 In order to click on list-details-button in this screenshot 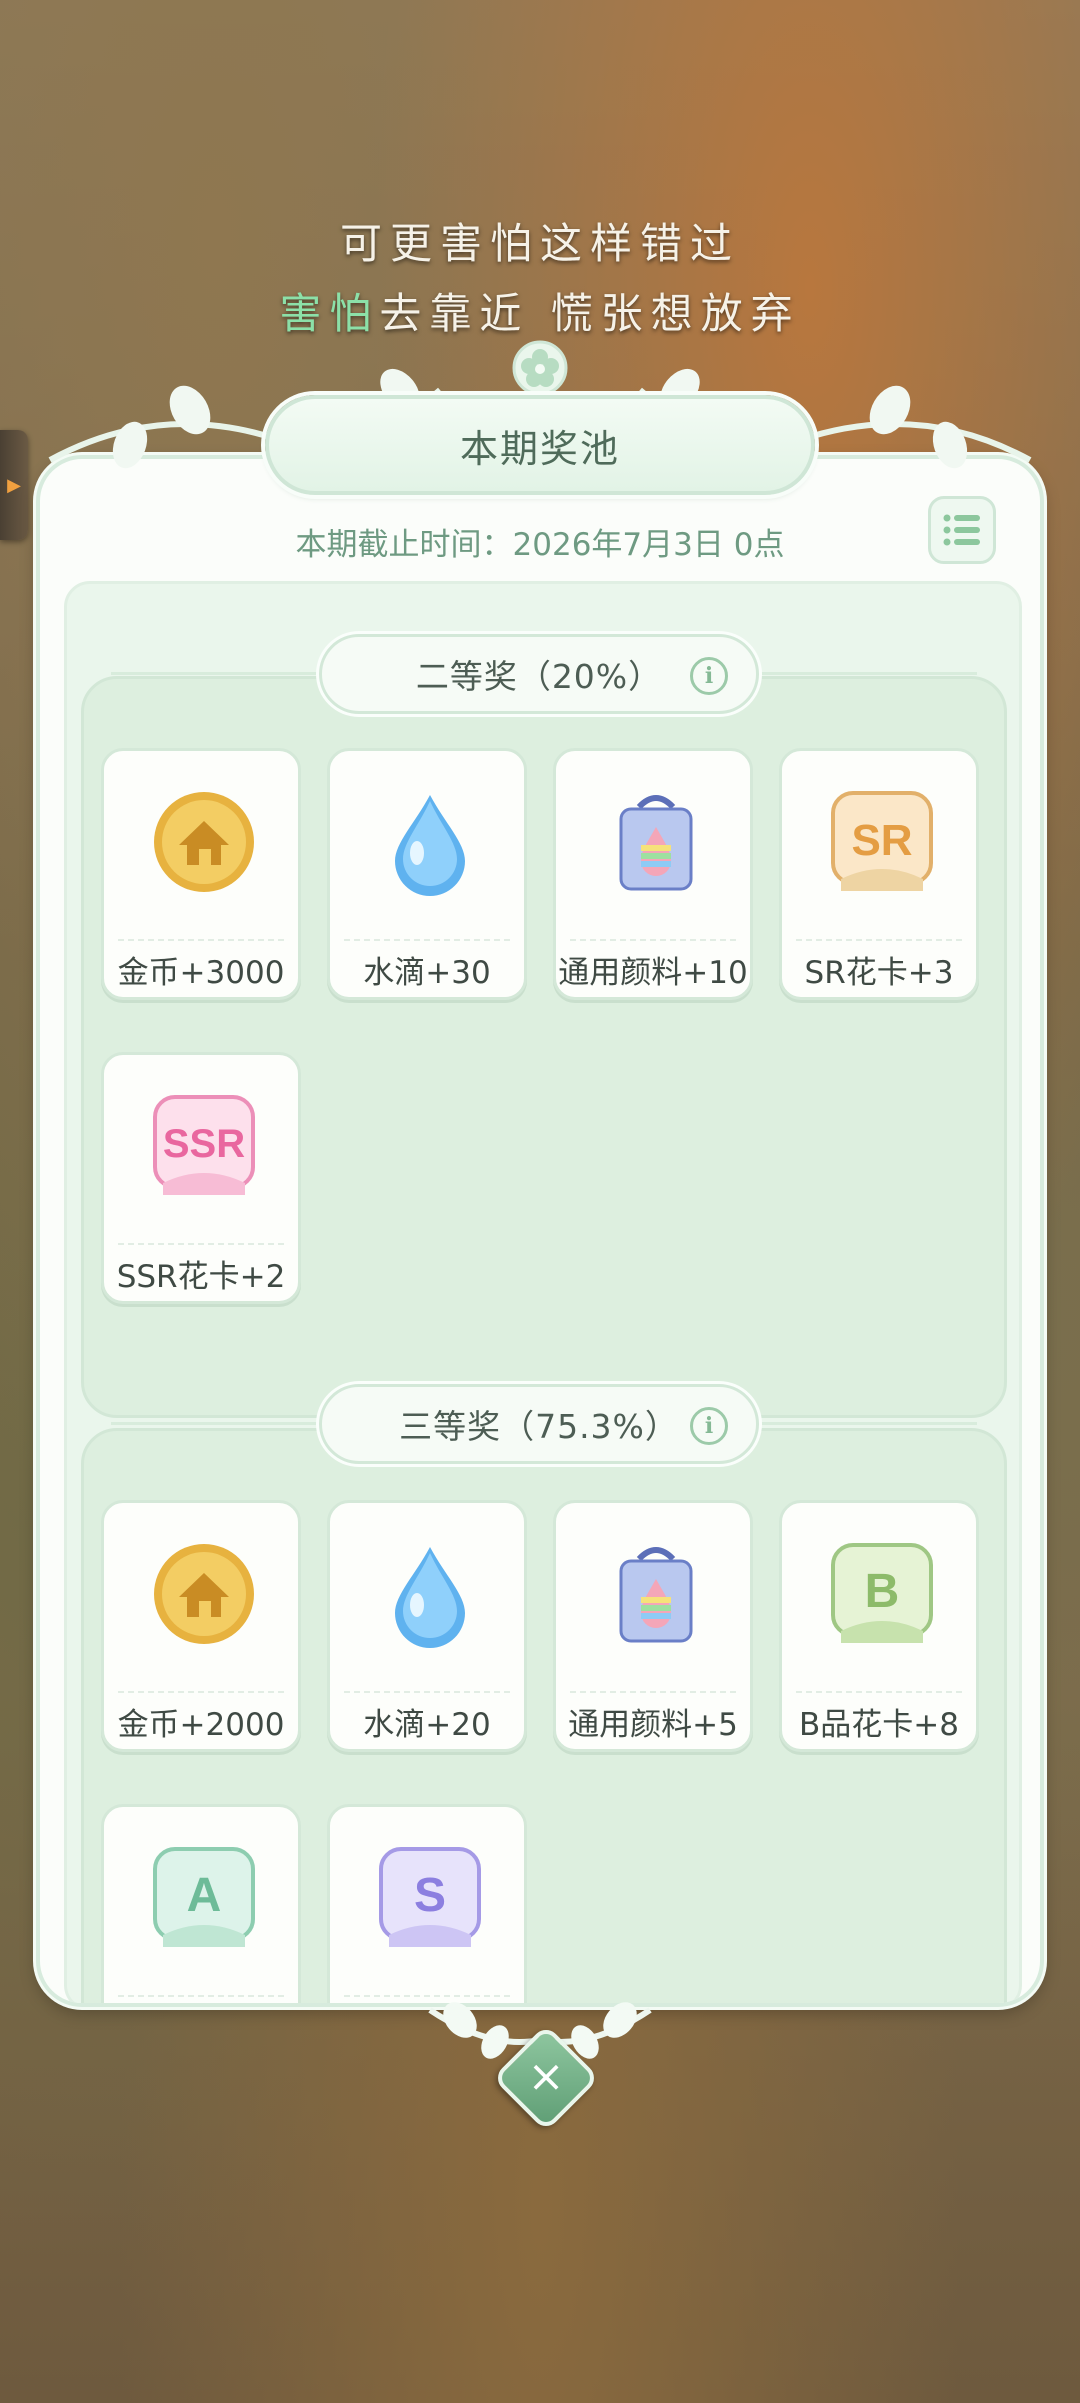, I will do `click(962, 530)`.